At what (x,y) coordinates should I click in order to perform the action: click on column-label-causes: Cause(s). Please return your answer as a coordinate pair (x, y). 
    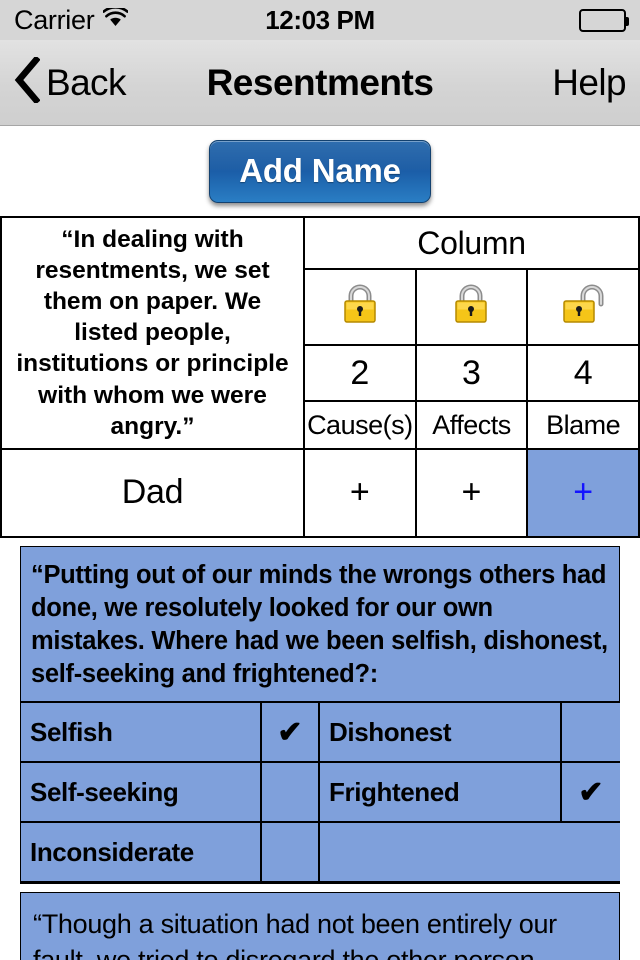
    Looking at the image, I should click on (360, 425).